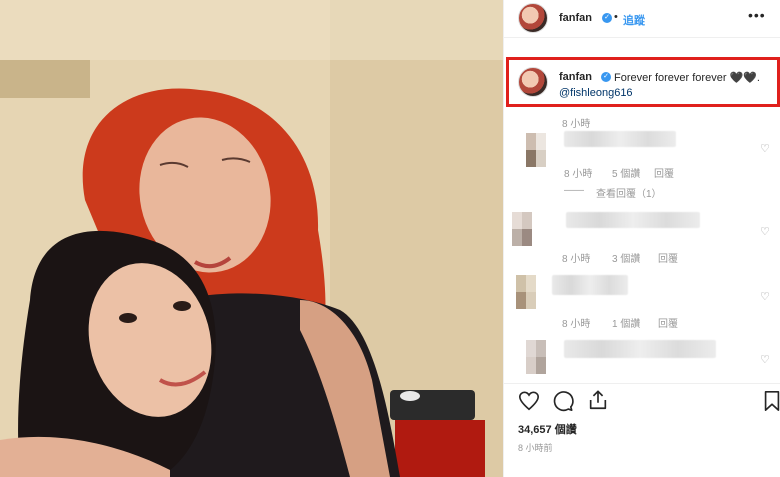 The width and height of the screenshot is (780, 477). What do you see at coordinates (771, 401) in the screenshot?
I see `bookmark-icon` at bounding box center [771, 401].